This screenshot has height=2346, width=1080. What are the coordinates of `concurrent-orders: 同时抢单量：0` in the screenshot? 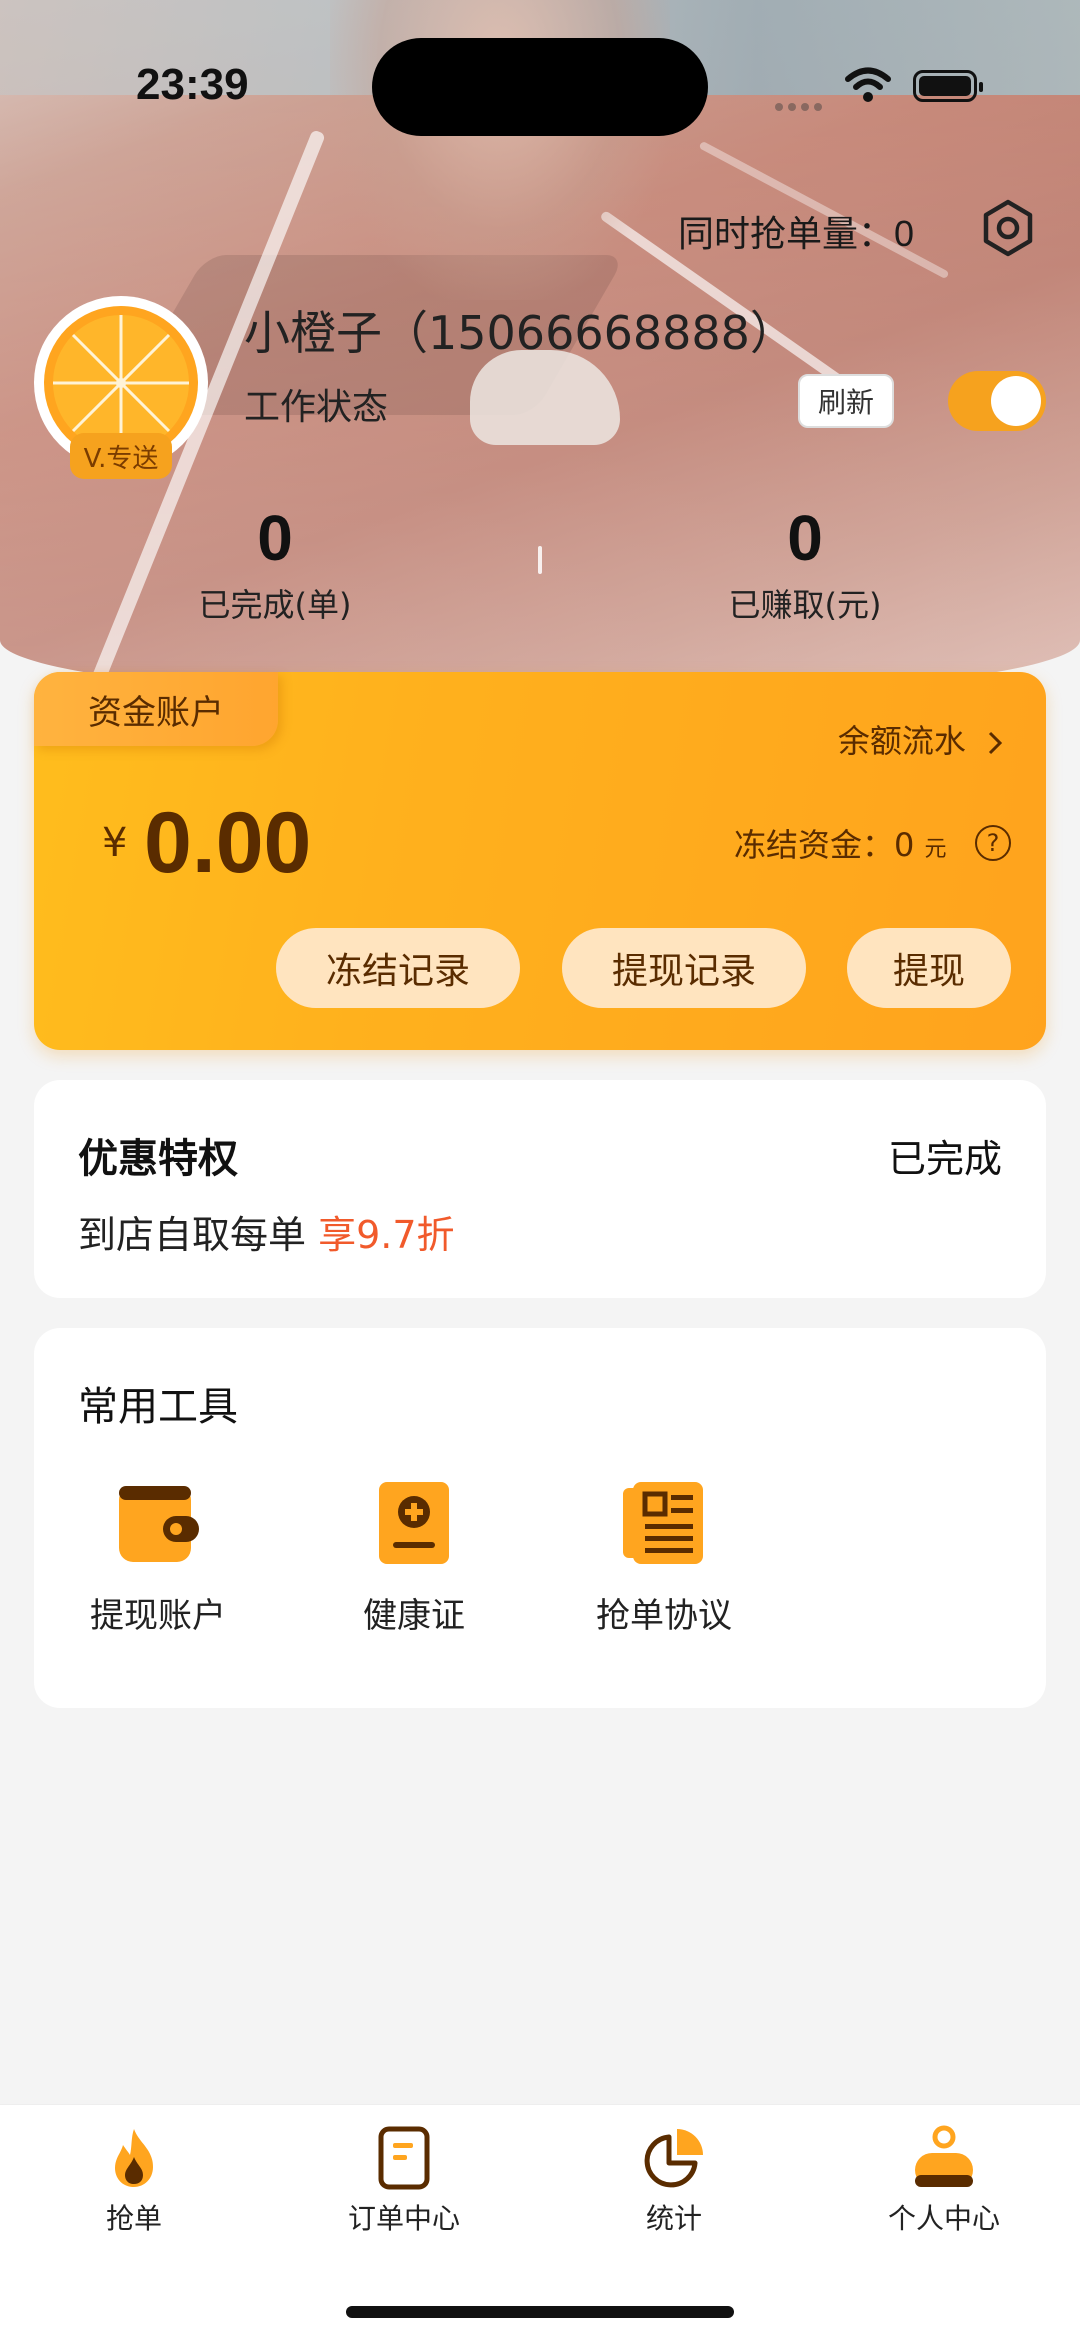 It's located at (796, 231).